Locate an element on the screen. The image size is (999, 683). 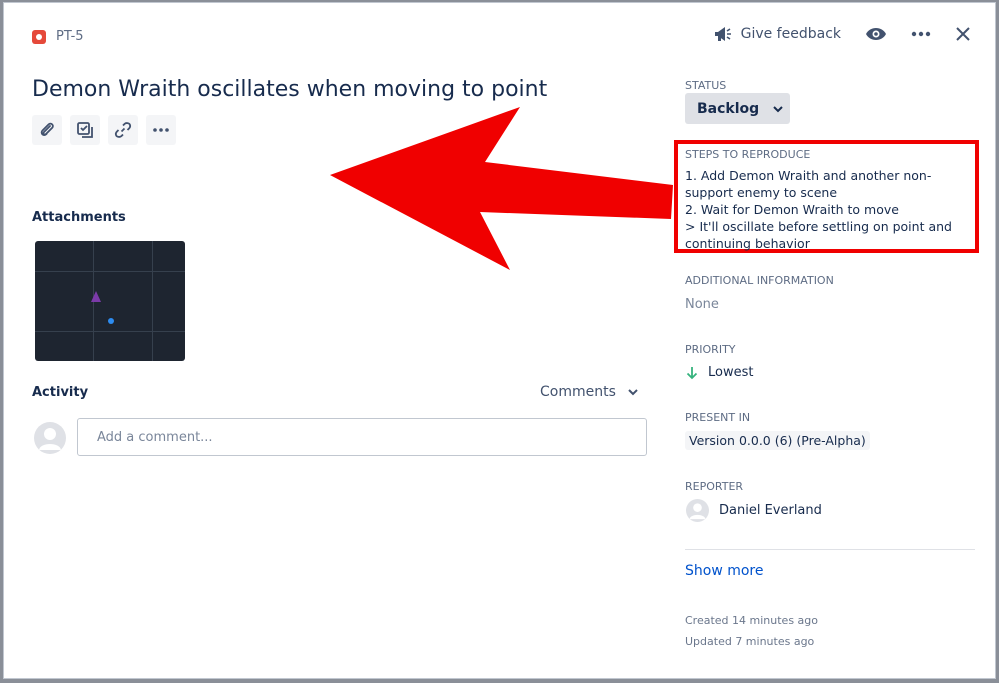
status-dropdown: Backlog is located at coordinates (737, 108).